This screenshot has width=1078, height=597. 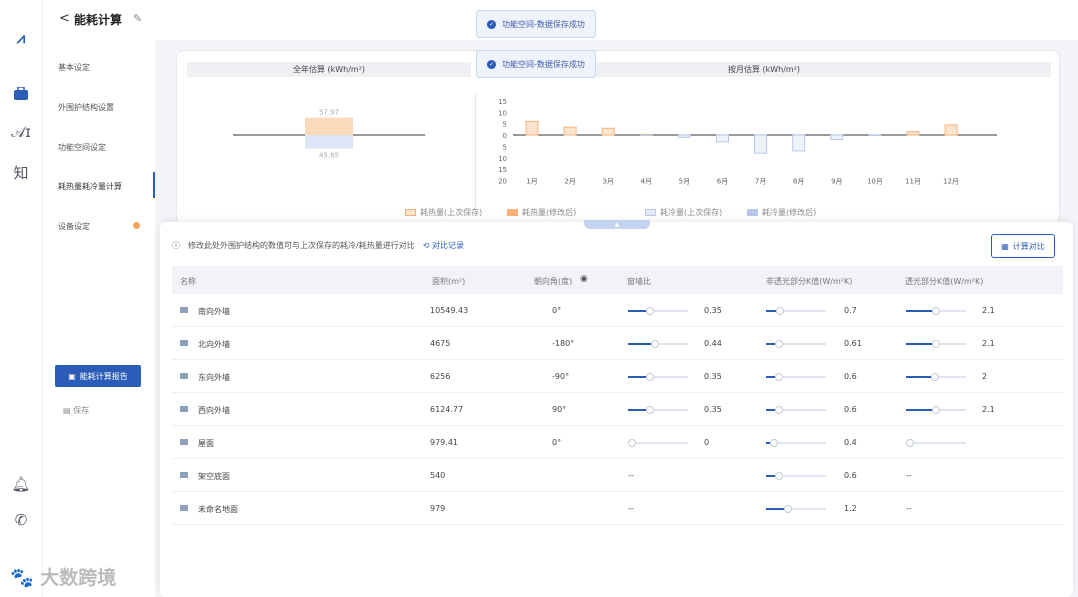 What do you see at coordinates (214, 344) in the screenshot?
I see `row-name: 北向外墙` at bounding box center [214, 344].